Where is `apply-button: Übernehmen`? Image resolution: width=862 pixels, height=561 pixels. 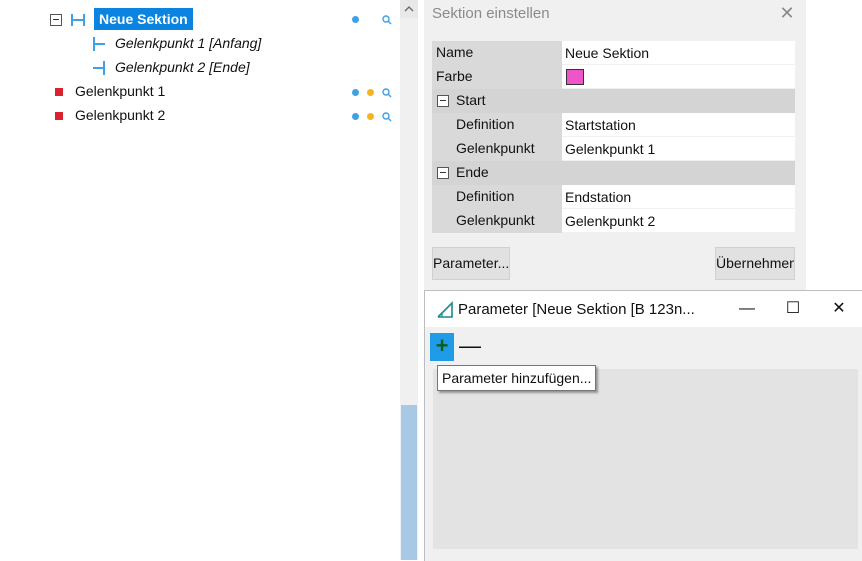
apply-button: Übernehmen is located at coordinates (755, 263).